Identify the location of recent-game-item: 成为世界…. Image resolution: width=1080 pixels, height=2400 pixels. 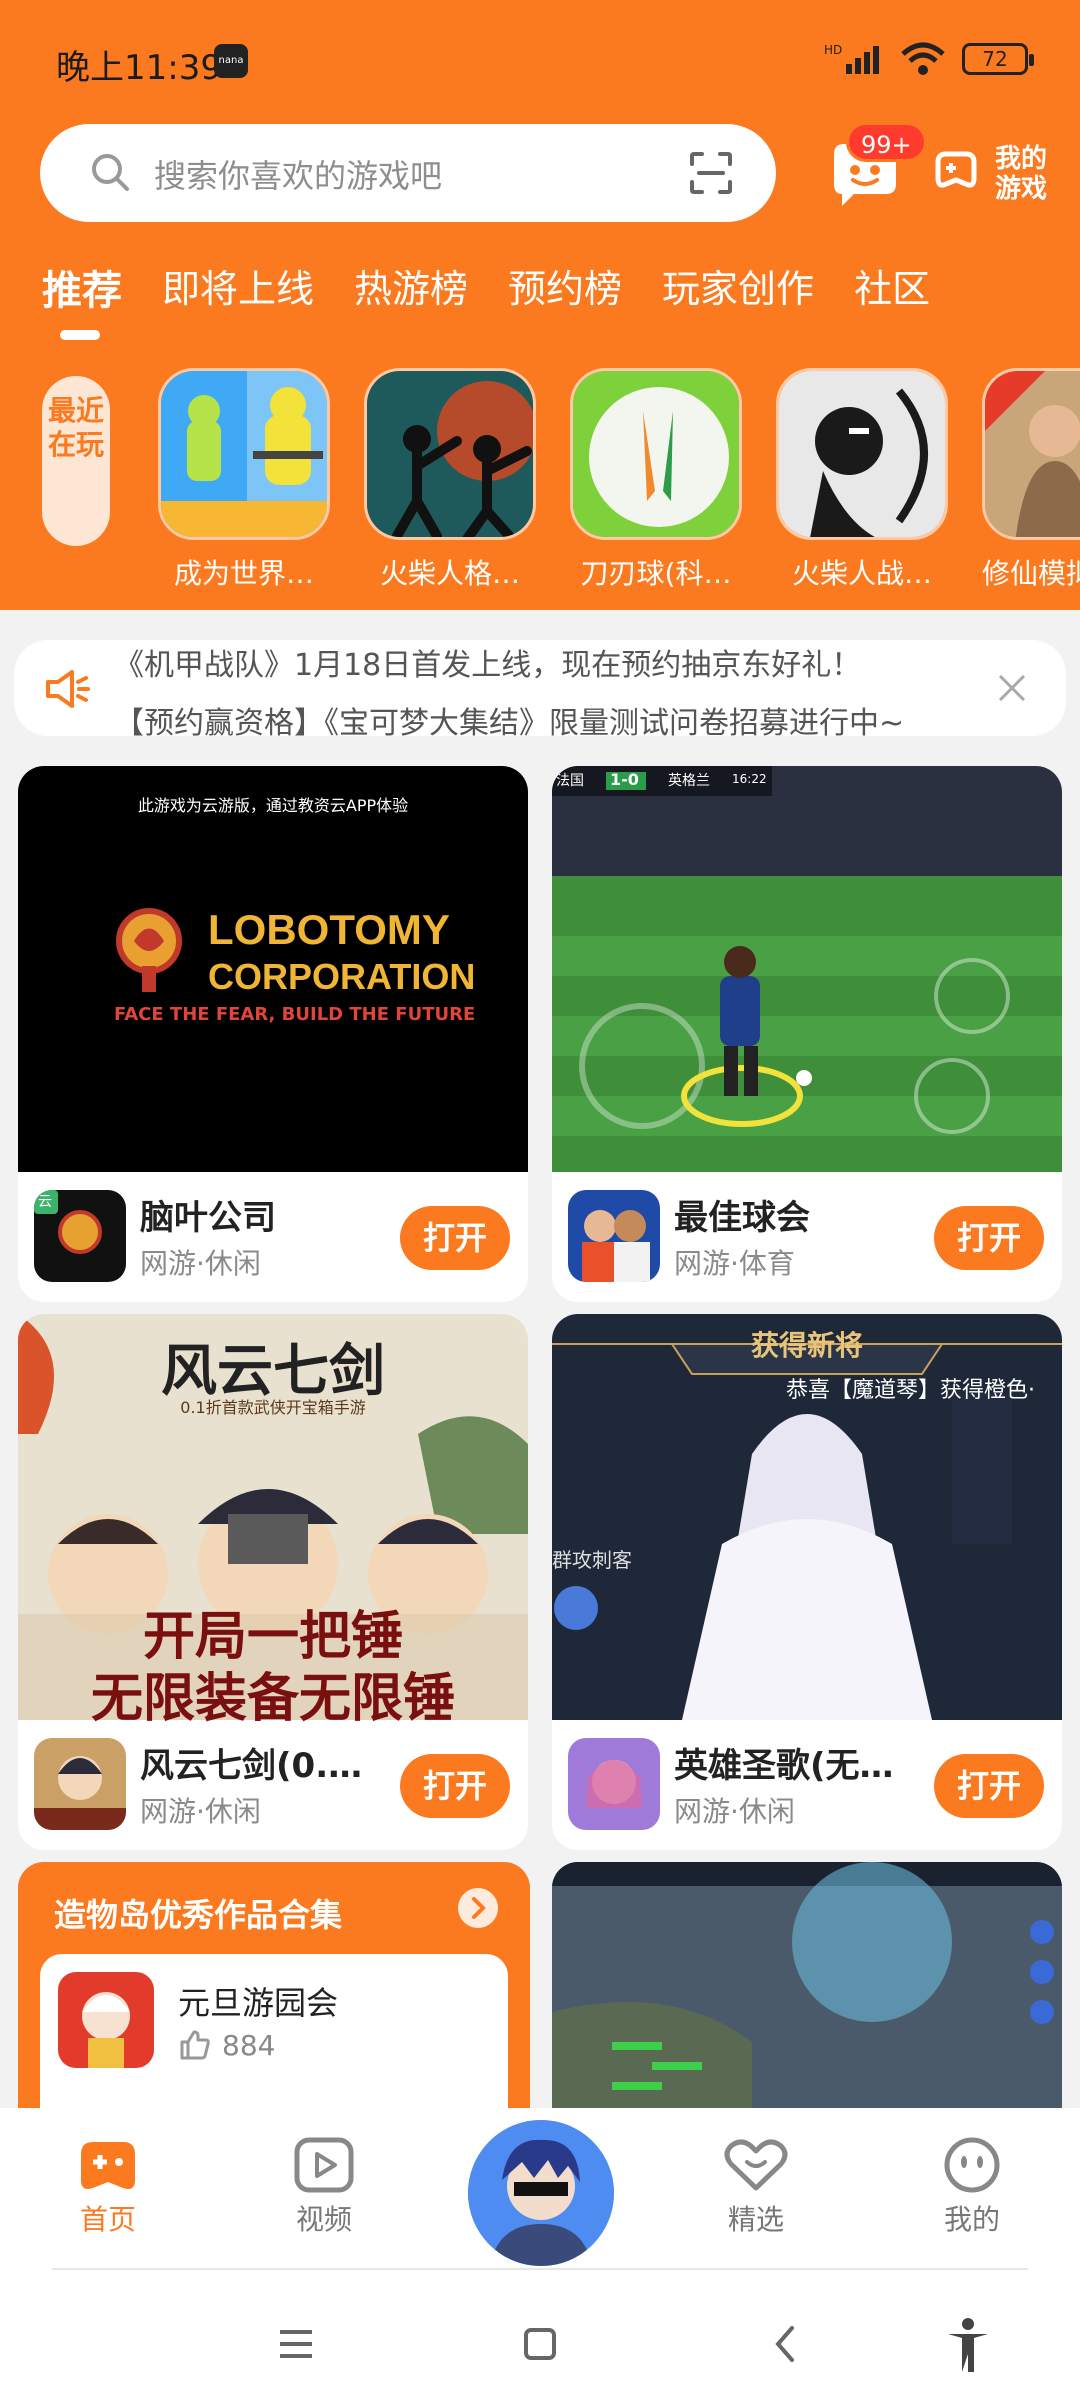
(244, 480).